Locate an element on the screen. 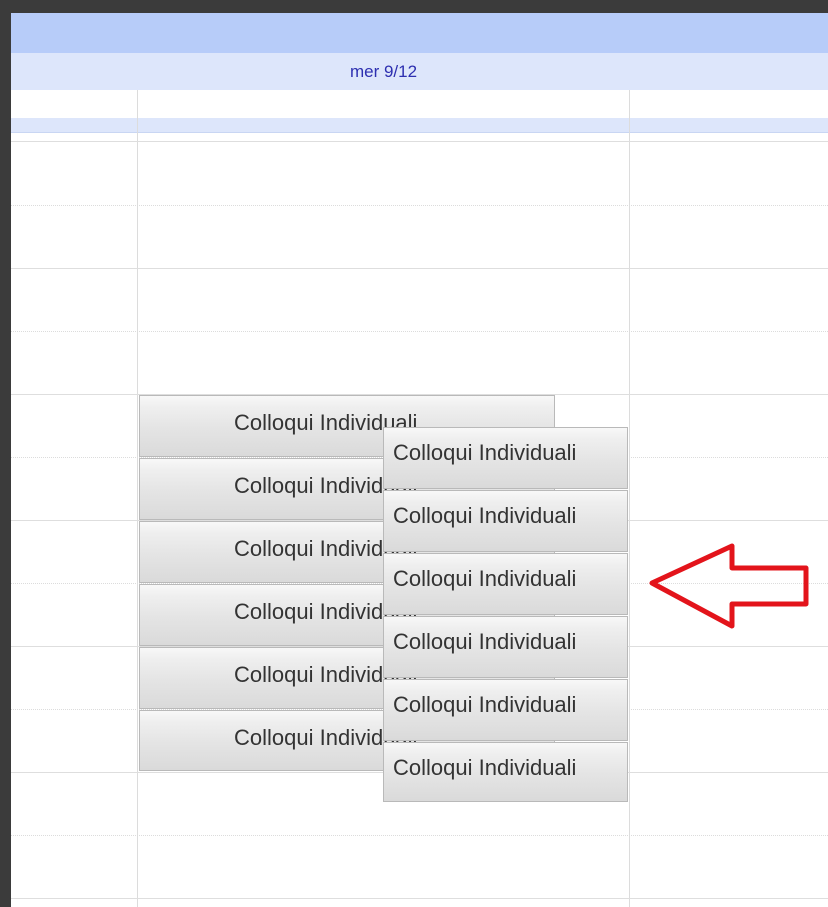 The image size is (828, 907). event-block-highlighted: Colloqui Individuali is located at coordinates (505, 584).